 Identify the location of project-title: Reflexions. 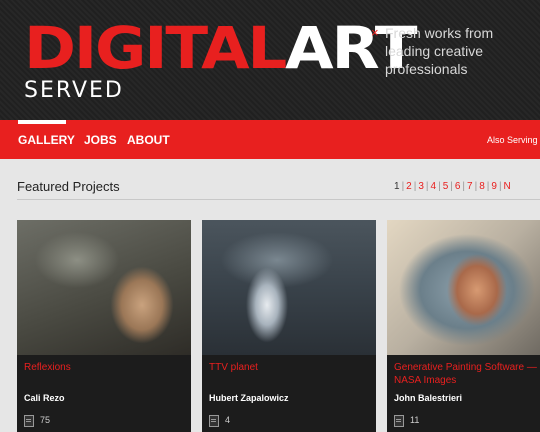
(105, 367).